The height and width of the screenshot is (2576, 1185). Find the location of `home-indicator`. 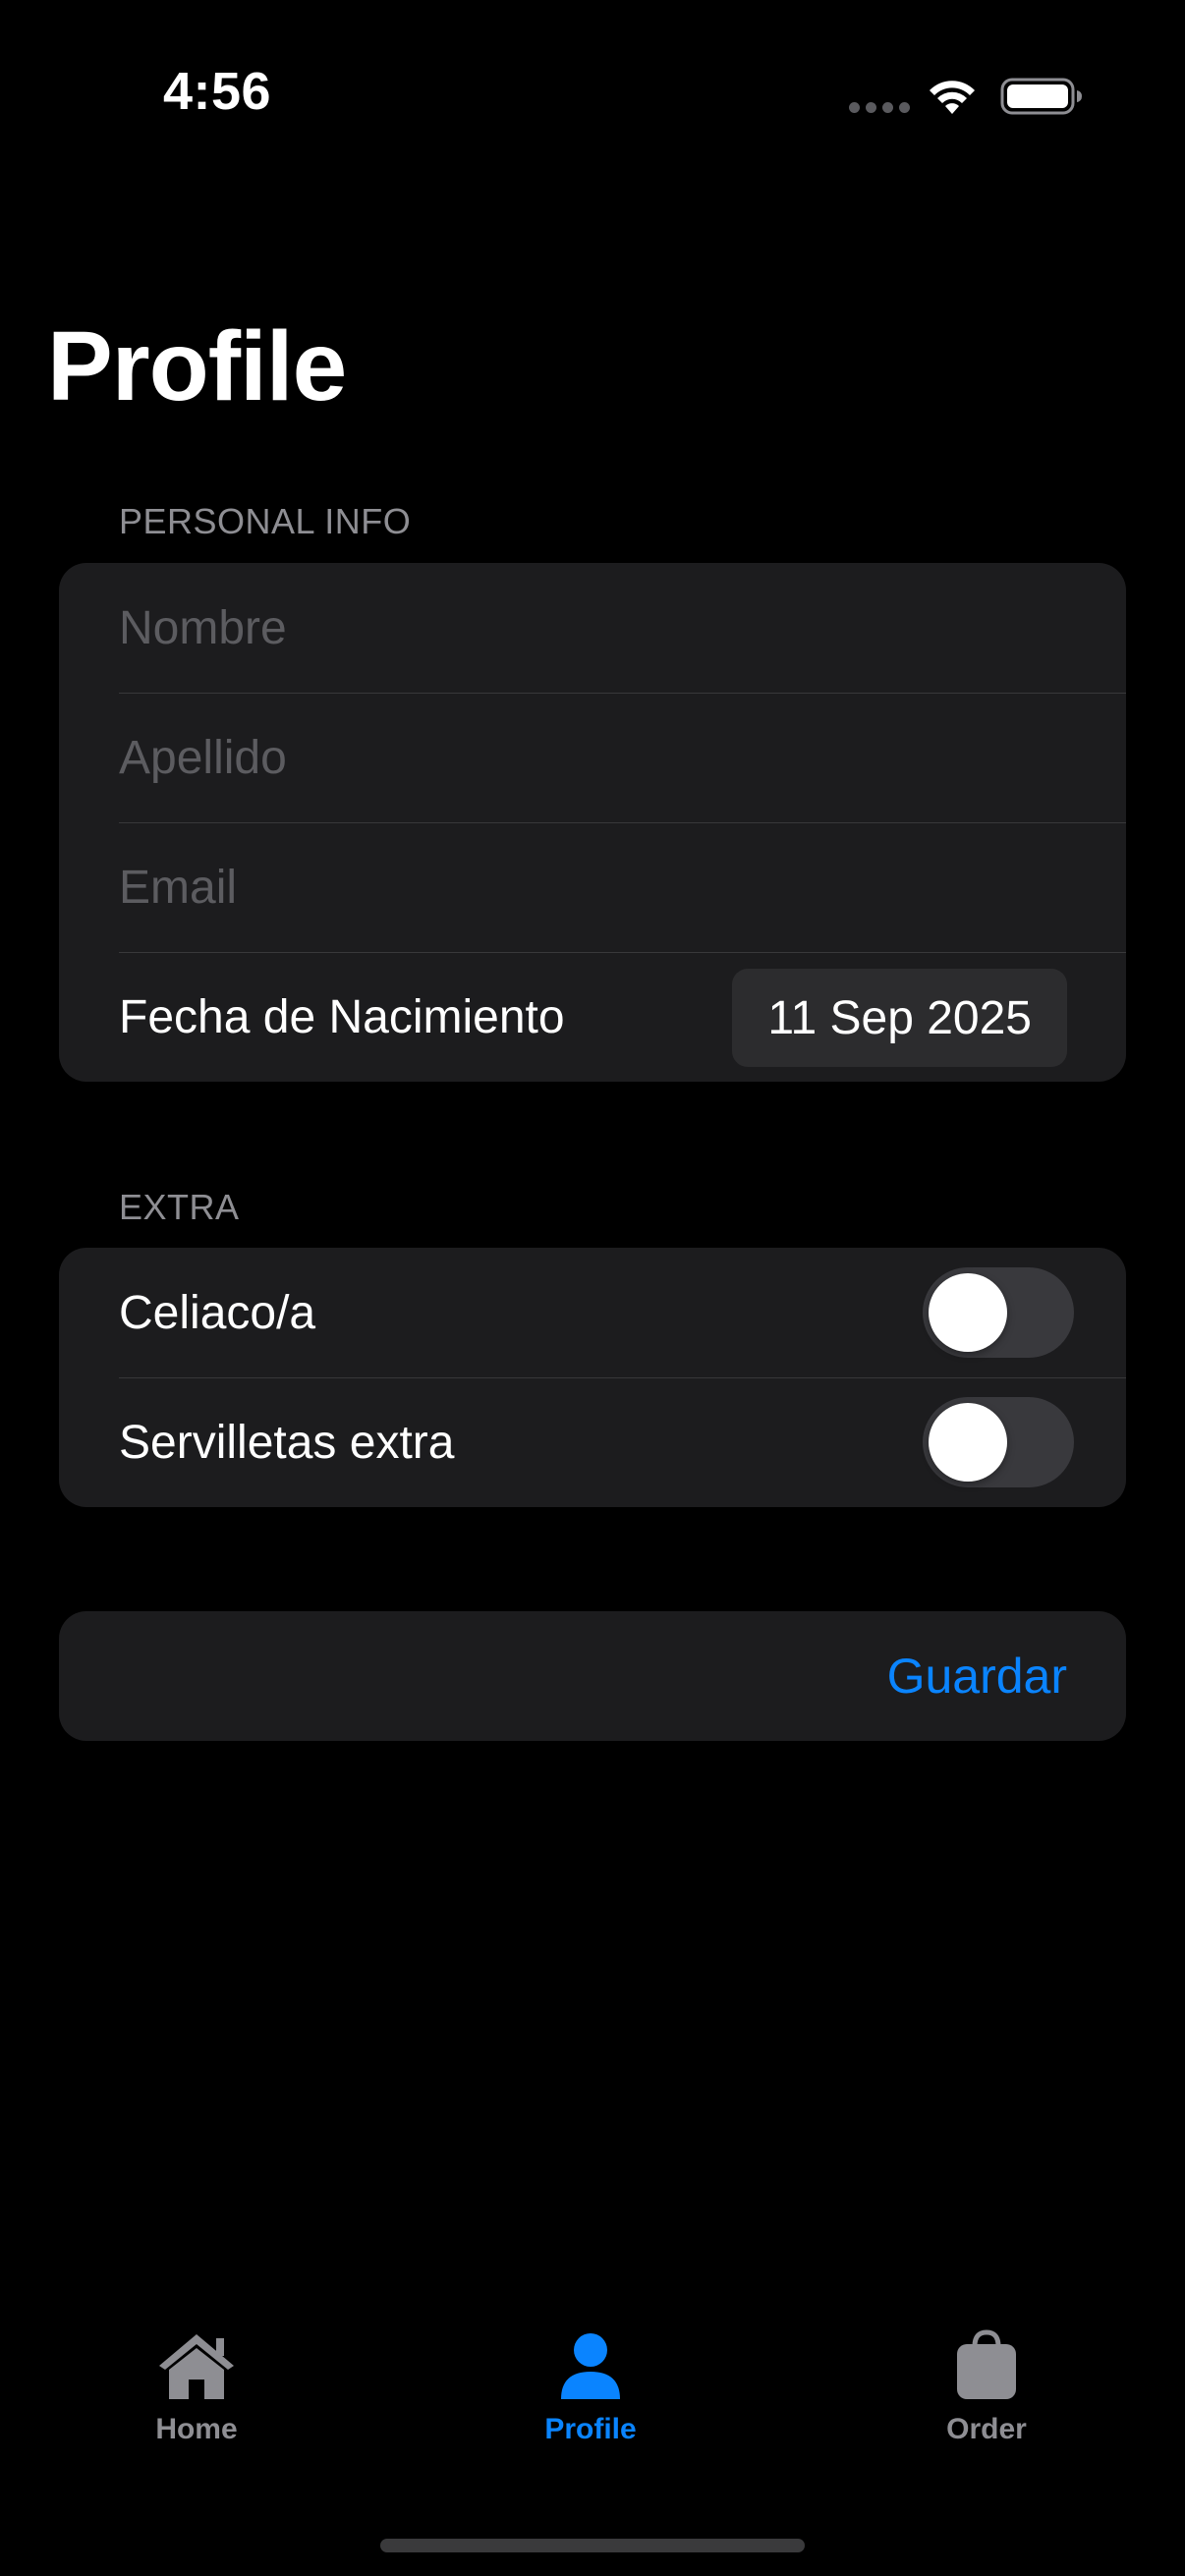

home-indicator is located at coordinates (592, 2545).